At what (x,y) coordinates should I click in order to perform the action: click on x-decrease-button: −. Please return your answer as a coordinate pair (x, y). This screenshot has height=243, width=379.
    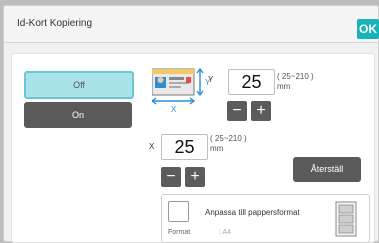
    Looking at the image, I should click on (171, 177).